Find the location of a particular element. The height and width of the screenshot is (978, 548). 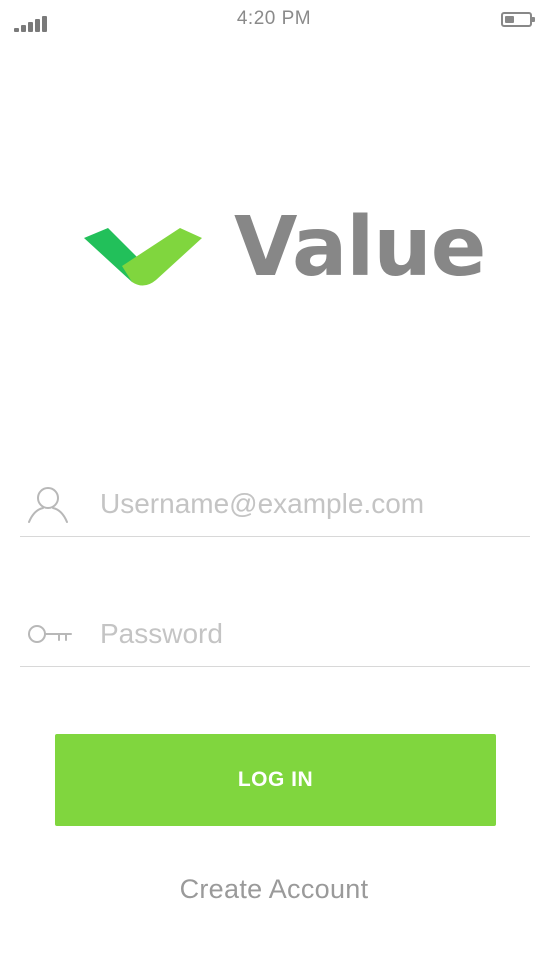

battery-icon is located at coordinates (518, 19).